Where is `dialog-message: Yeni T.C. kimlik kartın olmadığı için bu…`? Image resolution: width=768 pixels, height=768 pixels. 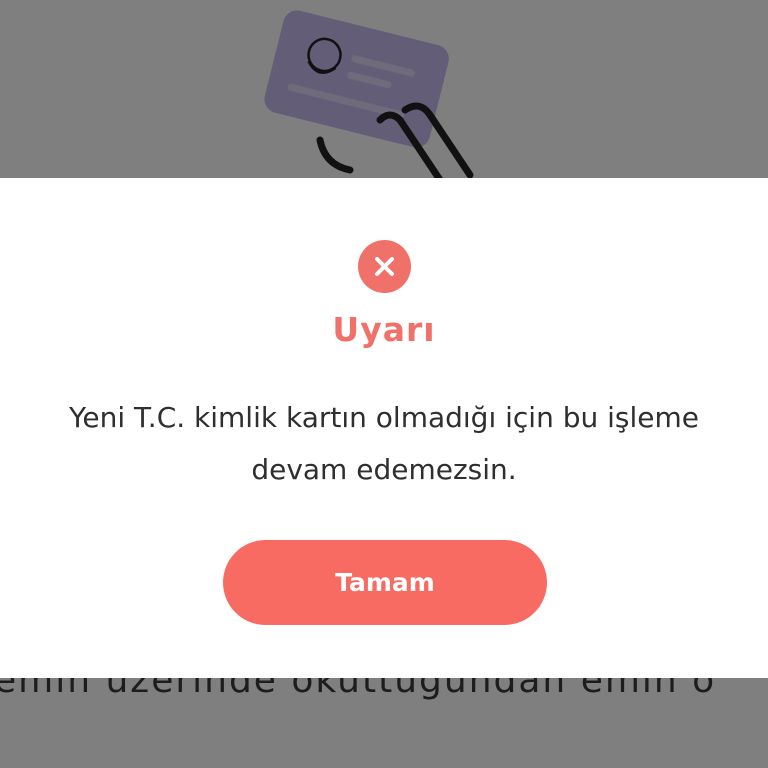
dialog-message: Yeni T.C. kimlik kartın olmadığı için bu… is located at coordinates (384, 443).